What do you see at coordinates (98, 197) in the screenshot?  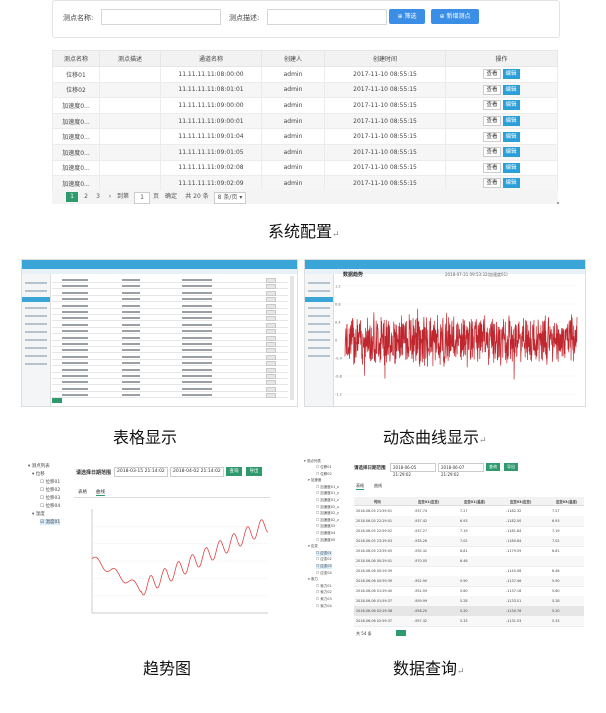 I see `page-button-3: 3` at bounding box center [98, 197].